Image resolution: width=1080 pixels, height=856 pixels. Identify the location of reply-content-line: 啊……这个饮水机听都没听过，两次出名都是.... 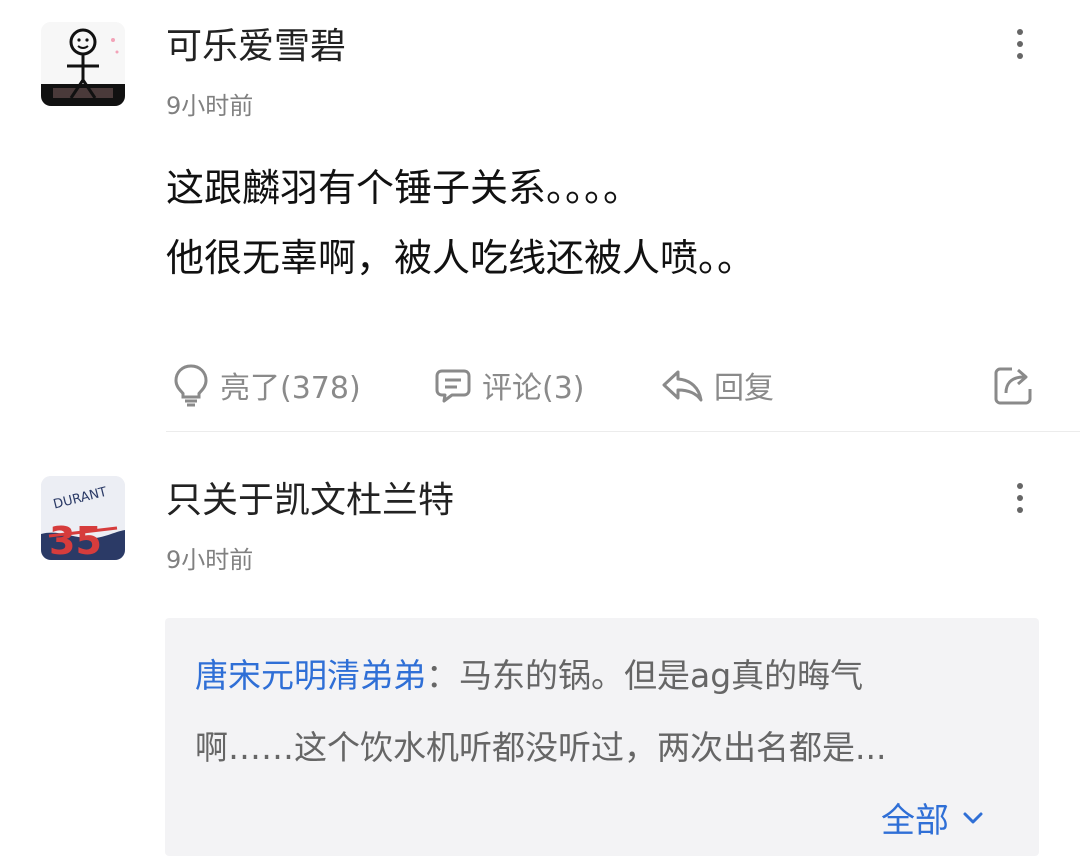
(541, 747).